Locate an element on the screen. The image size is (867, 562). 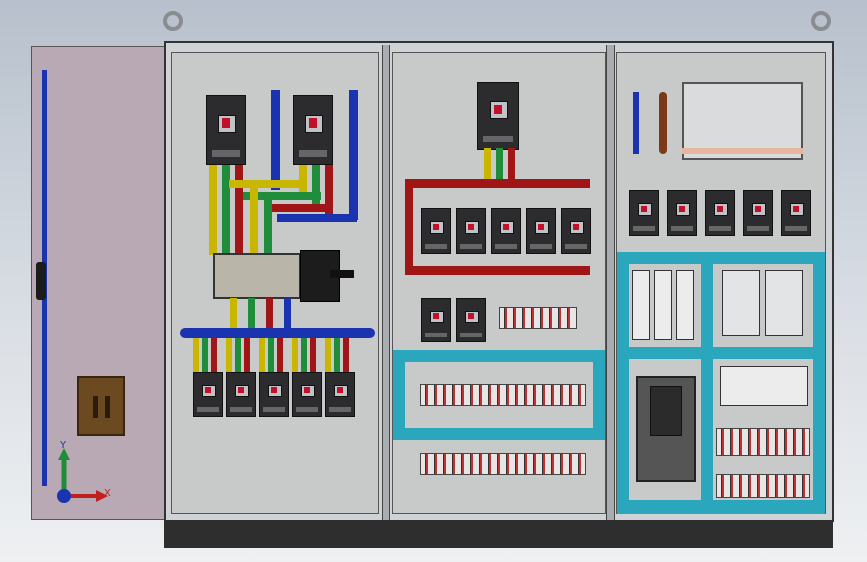
operator-handle is located at coordinates (342, 274).